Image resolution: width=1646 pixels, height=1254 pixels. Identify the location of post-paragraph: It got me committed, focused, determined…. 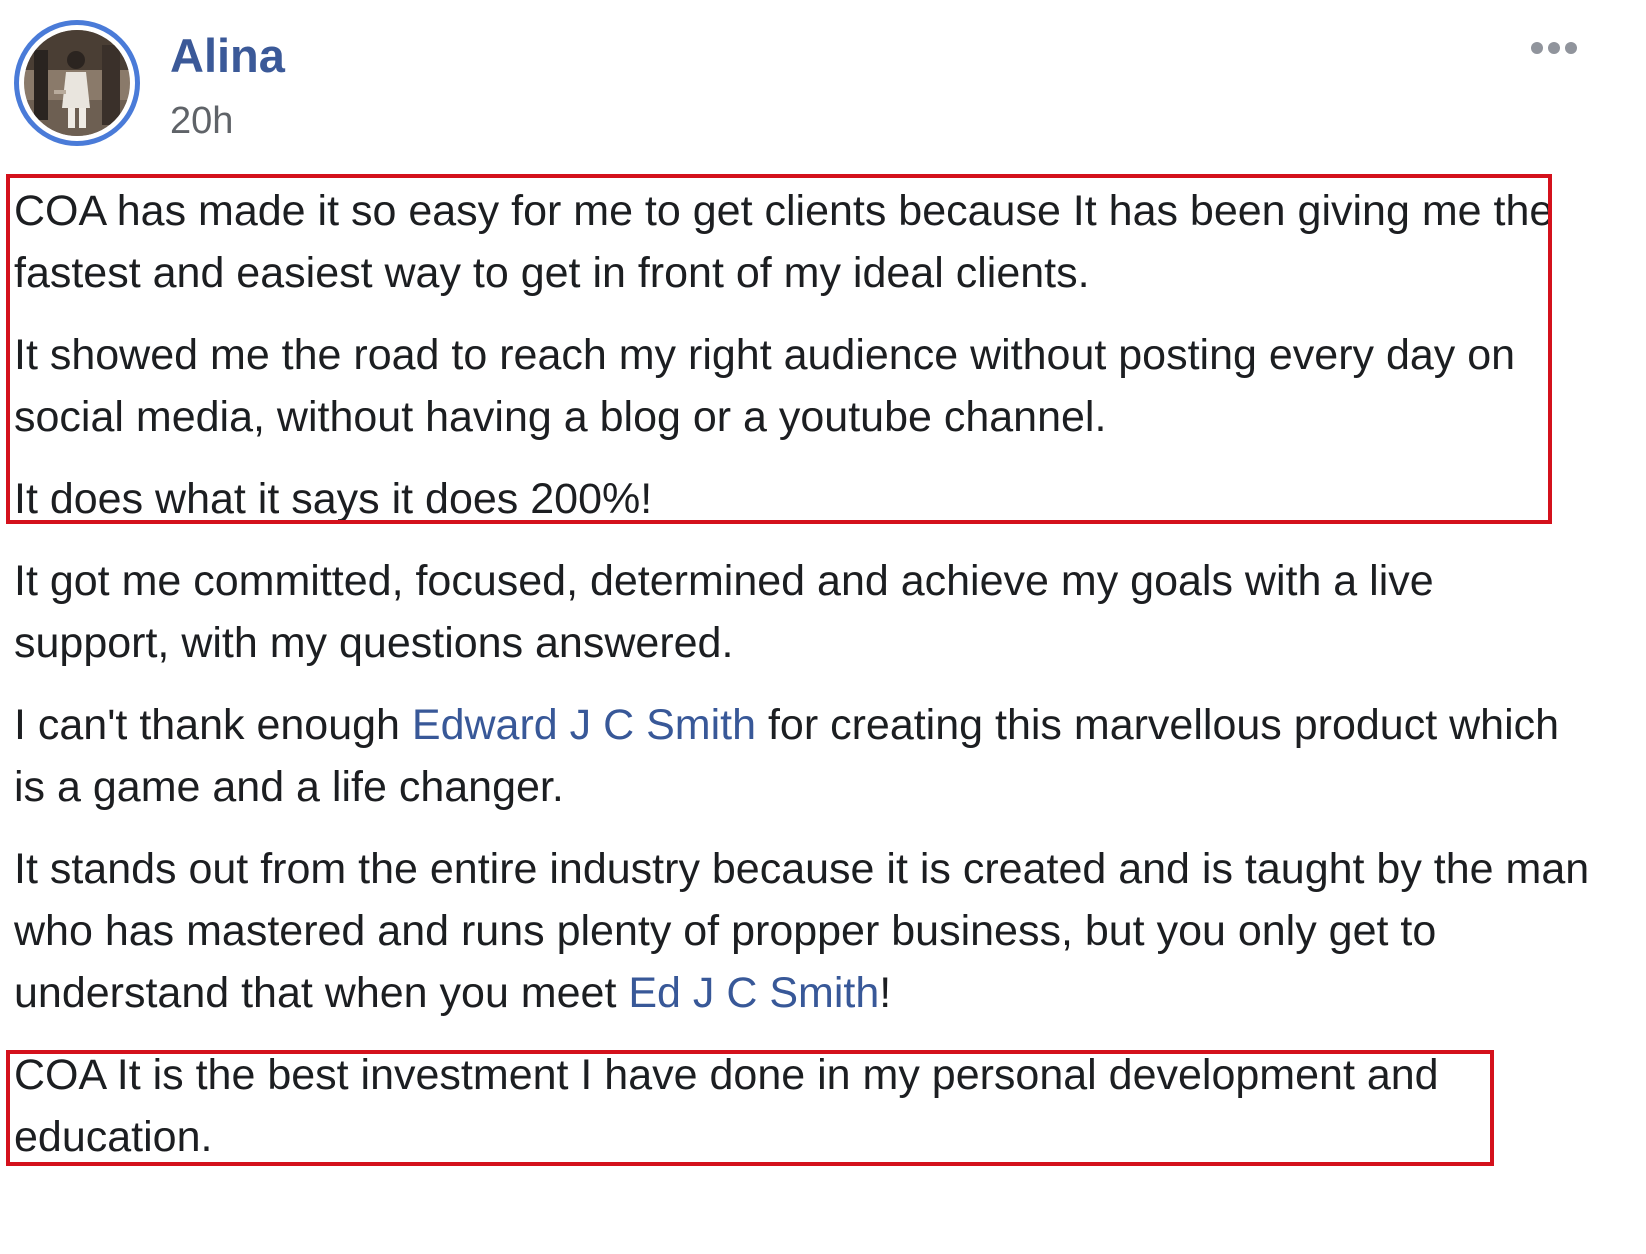
(804, 612).